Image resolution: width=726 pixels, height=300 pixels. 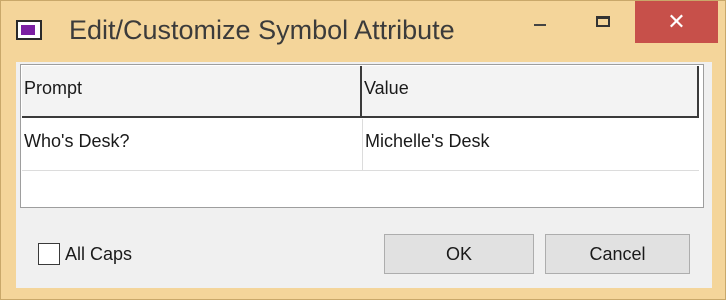 I want to click on prompt-cell: Who's Desk?, so click(x=192, y=145).